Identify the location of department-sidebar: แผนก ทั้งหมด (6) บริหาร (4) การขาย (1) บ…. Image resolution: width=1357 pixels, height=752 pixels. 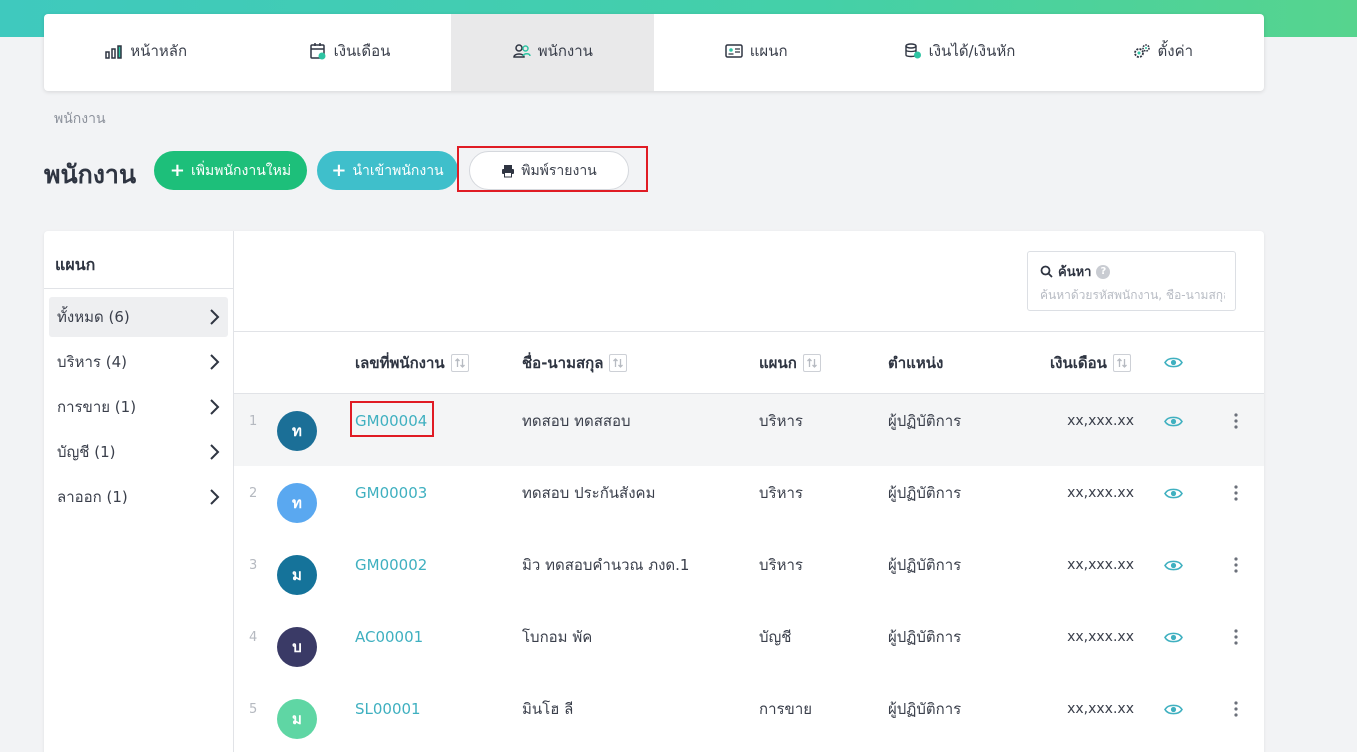
(139, 491).